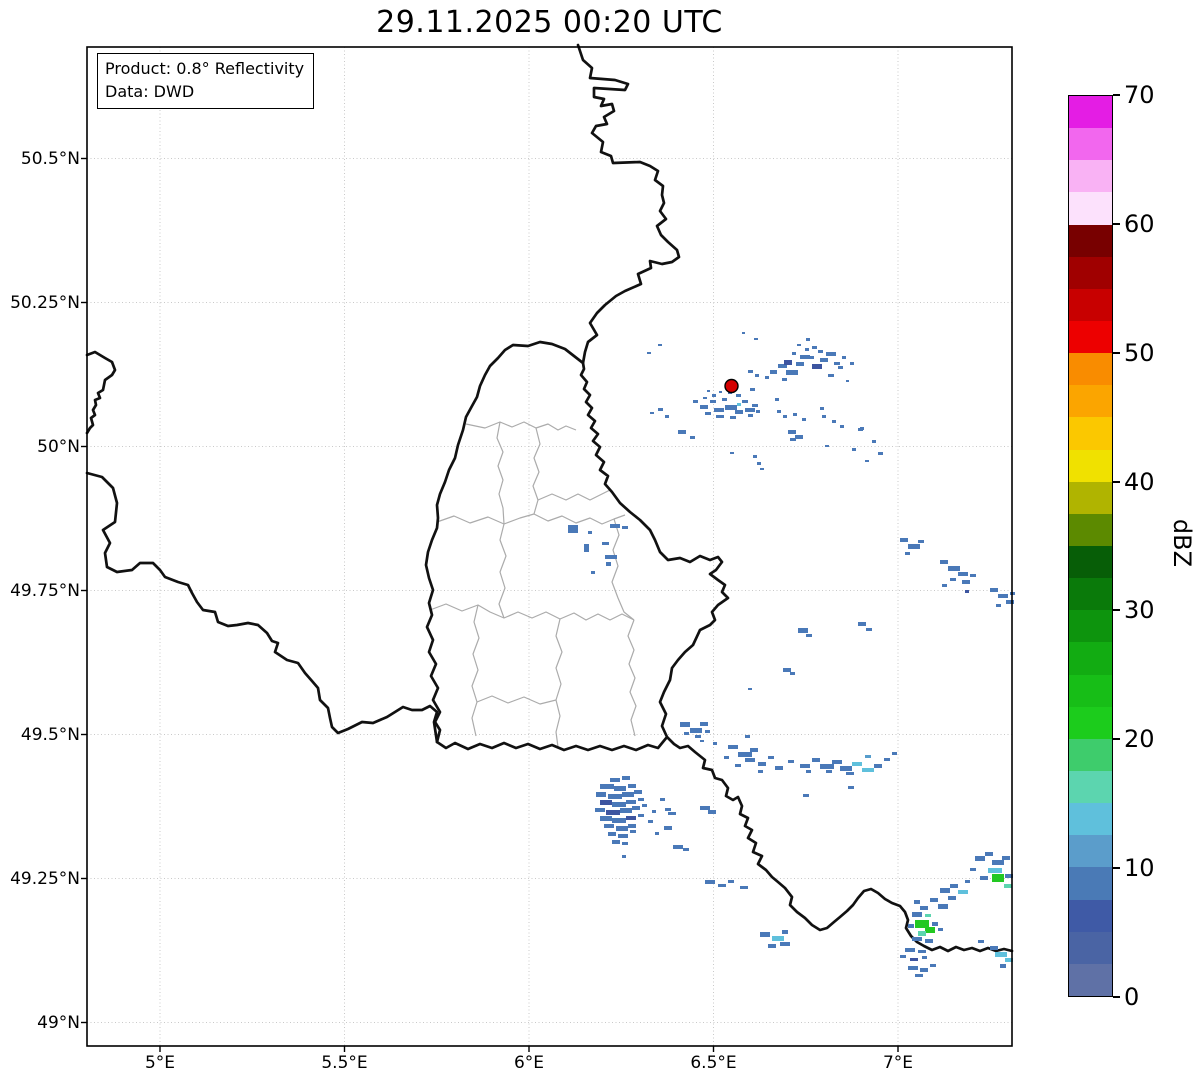 Image resolution: width=1202 pixels, height=1081 pixels. What do you see at coordinates (1139, 481) in the screenshot?
I see `colorbar-tick-label: 40` at bounding box center [1139, 481].